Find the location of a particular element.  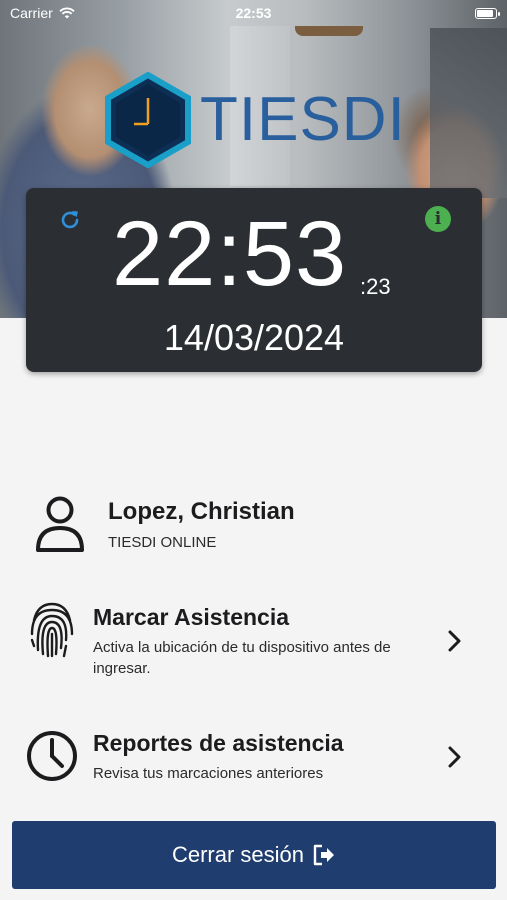

menu-title: Reportes de asistencia is located at coordinates (218, 743).